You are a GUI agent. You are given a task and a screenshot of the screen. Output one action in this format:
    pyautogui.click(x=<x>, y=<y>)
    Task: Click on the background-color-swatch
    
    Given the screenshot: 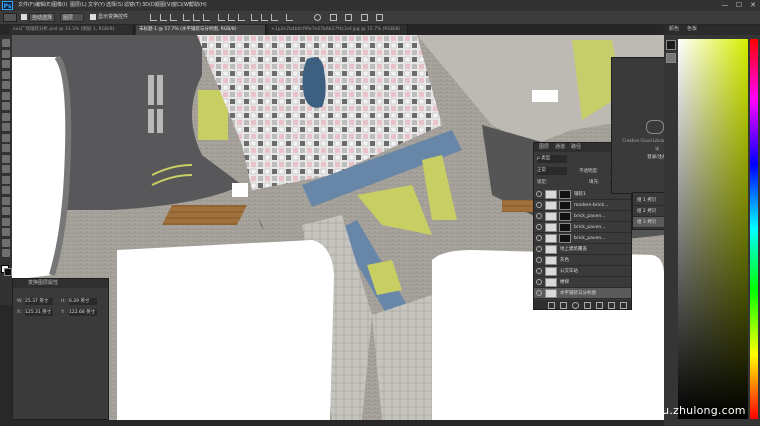 What is the action you would take?
    pyautogui.click(x=8, y=272)
    